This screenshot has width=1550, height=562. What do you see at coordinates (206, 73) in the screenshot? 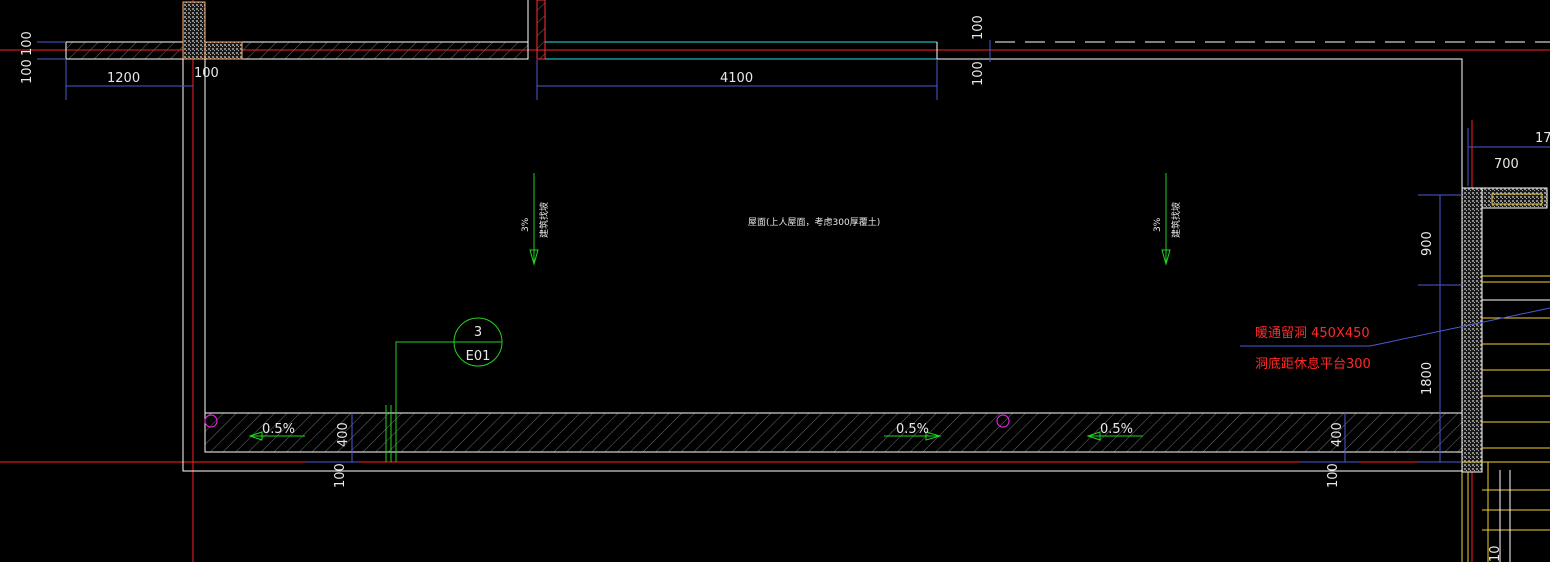
I see `dim-corner-100: 100` at bounding box center [206, 73].